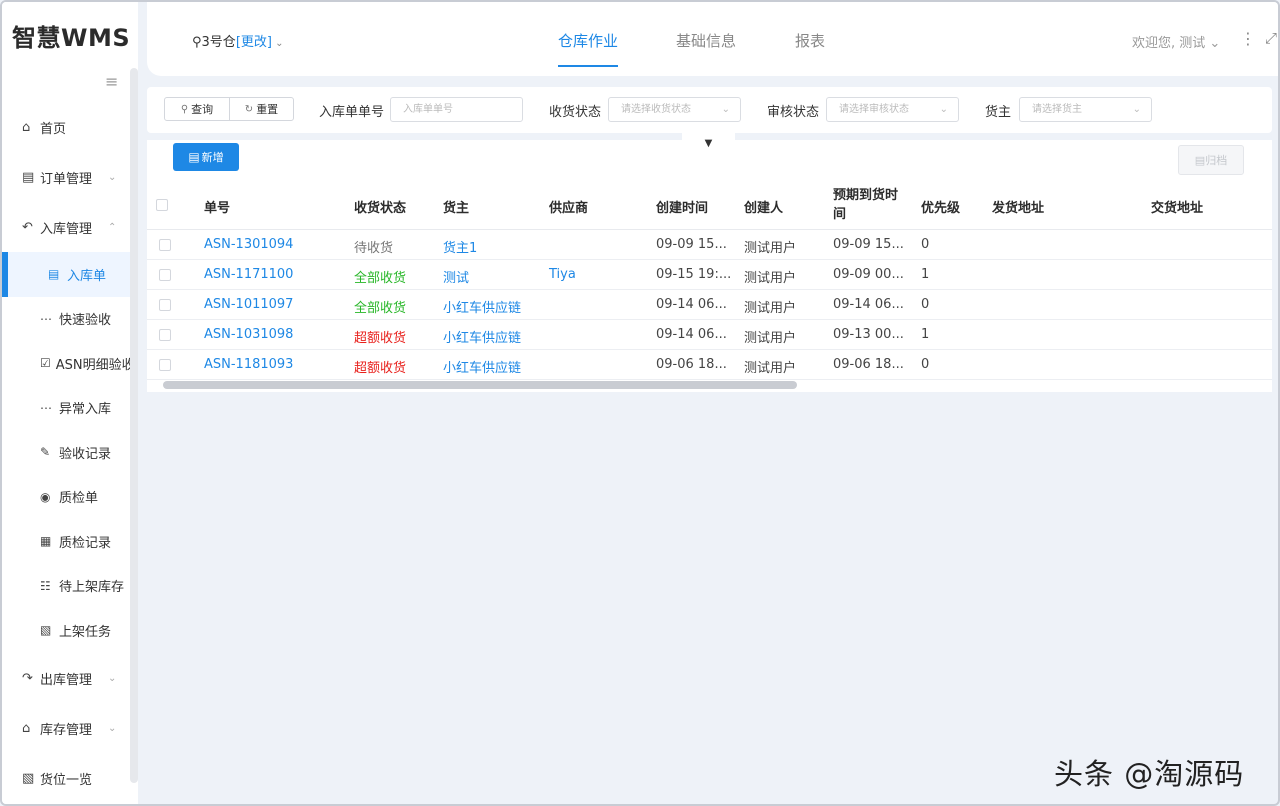 This screenshot has width=1280, height=806. What do you see at coordinates (66, 541) in the screenshot?
I see `sidebar-subitem-qc-records: ▦ 质检记录` at bounding box center [66, 541].